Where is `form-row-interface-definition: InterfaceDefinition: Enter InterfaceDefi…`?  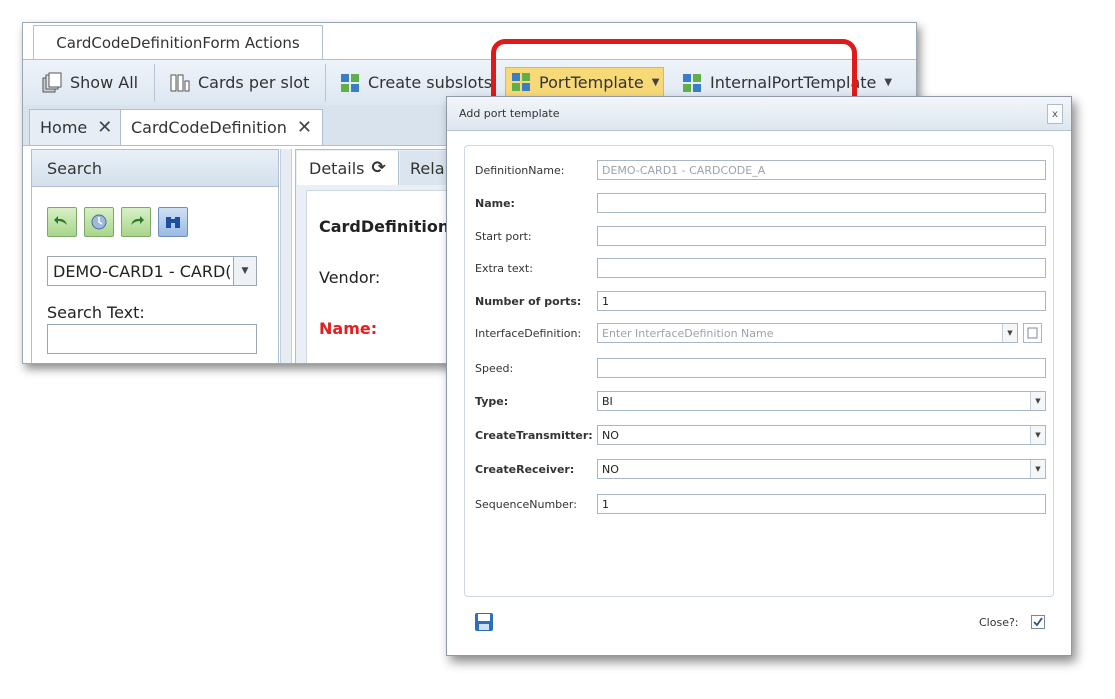
form-row-interface-definition: InterfaceDefinition: Enter InterfaceDefi… is located at coordinates (760, 334).